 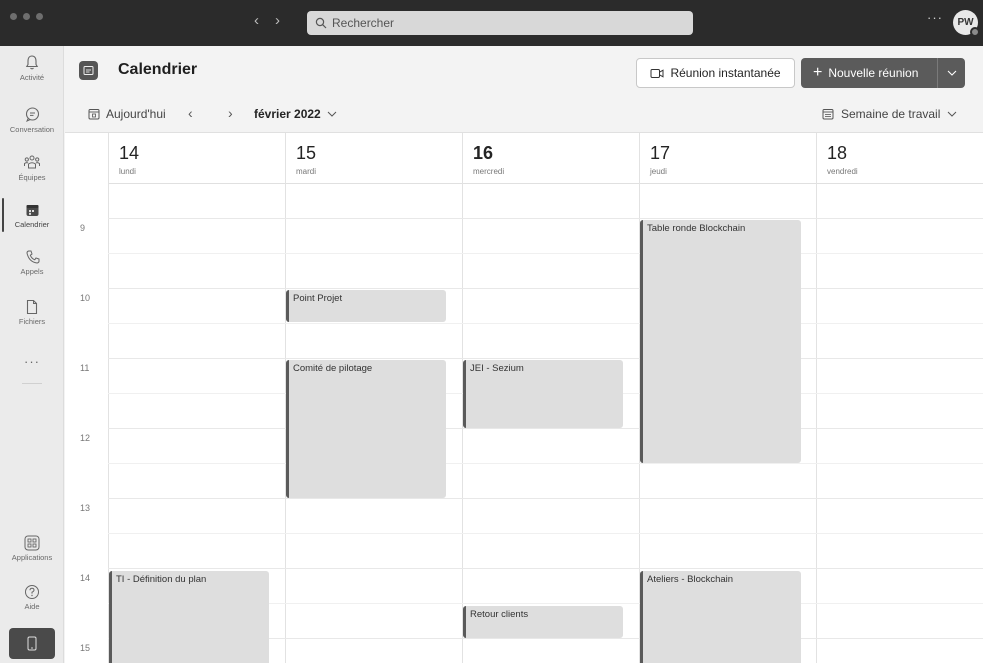 I want to click on bell-icon, so click(x=32, y=62).